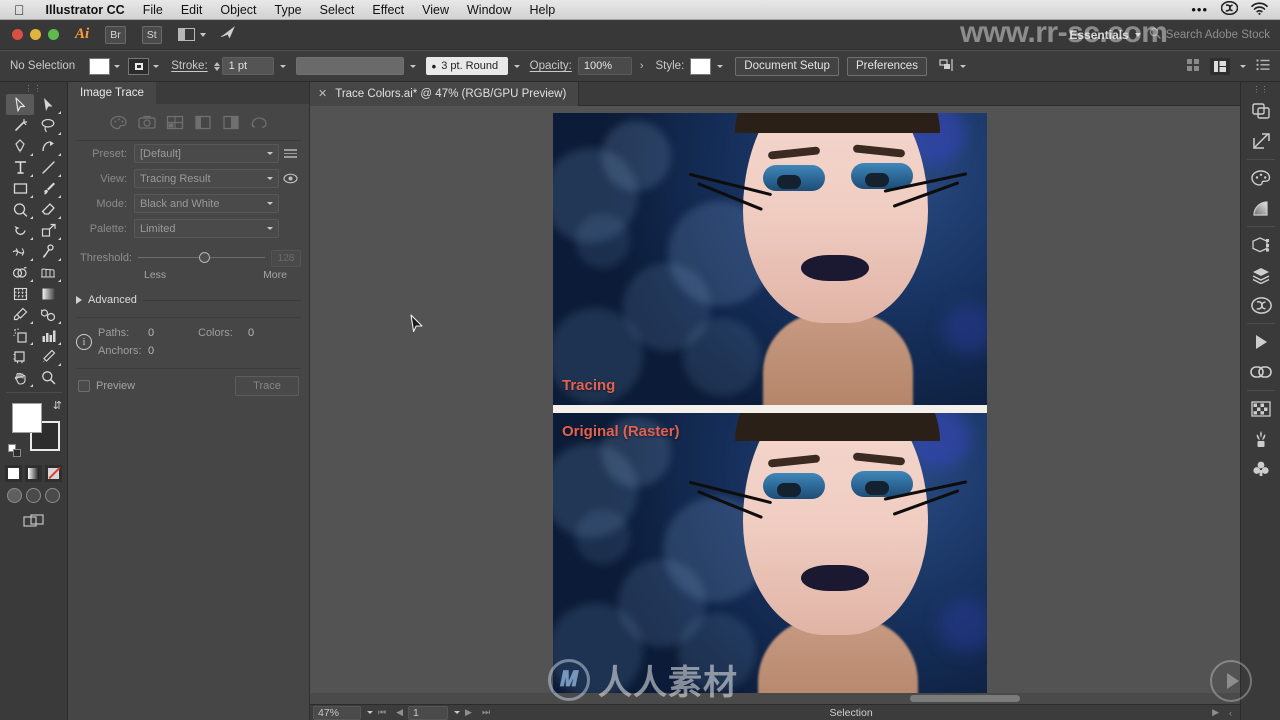  What do you see at coordinates (775, 698) in the screenshot?
I see `canvas-horizontal-scrollbar` at bounding box center [775, 698].